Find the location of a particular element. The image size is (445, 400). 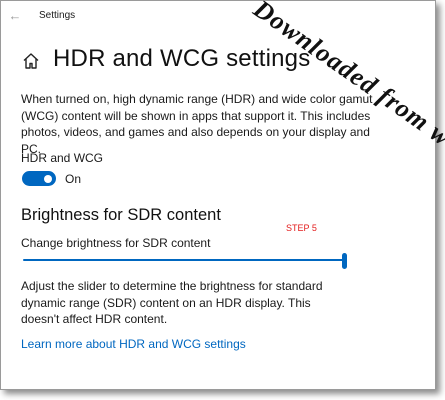

hdr-wcg-toggle is located at coordinates (39, 178).